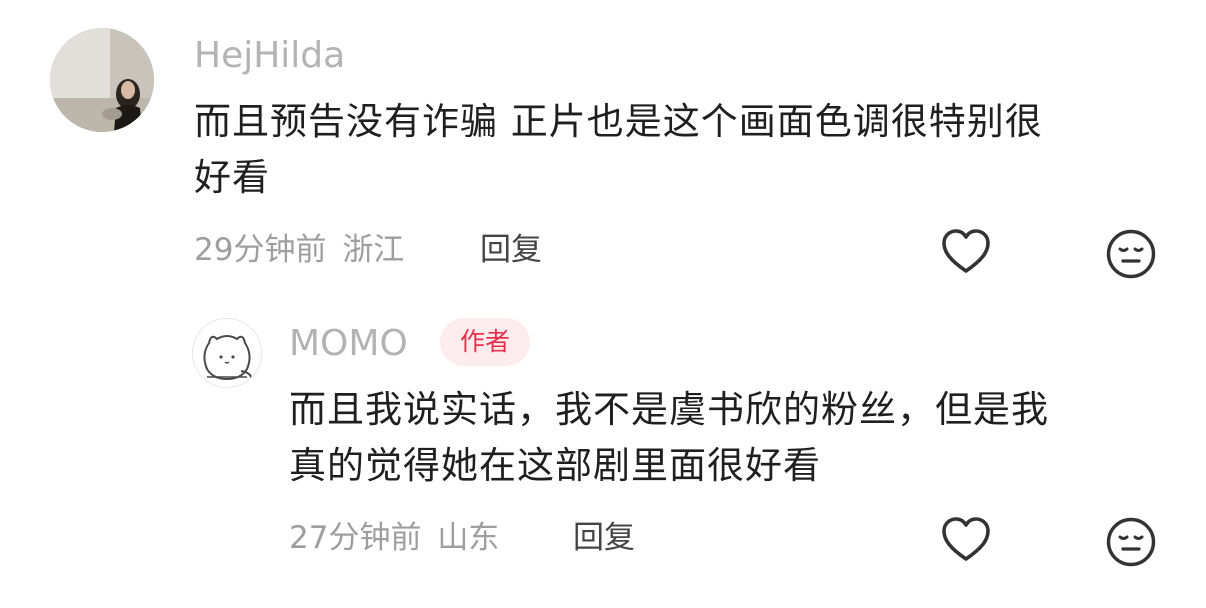 This screenshot has height=608, width=1206. Describe the element at coordinates (485, 342) in the screenshot. I see `author-badge: 作者` at that location.